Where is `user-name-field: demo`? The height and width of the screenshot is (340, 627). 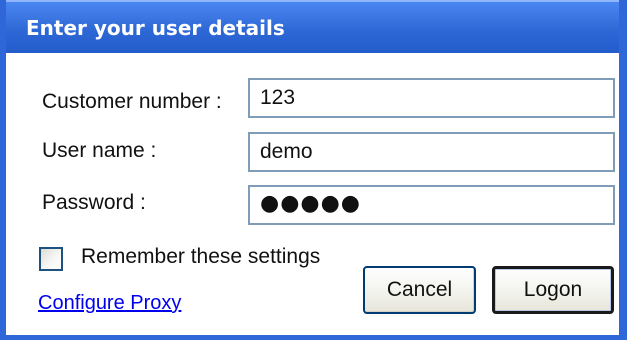
user-name-field: demo is located at coordinates (431, 152).